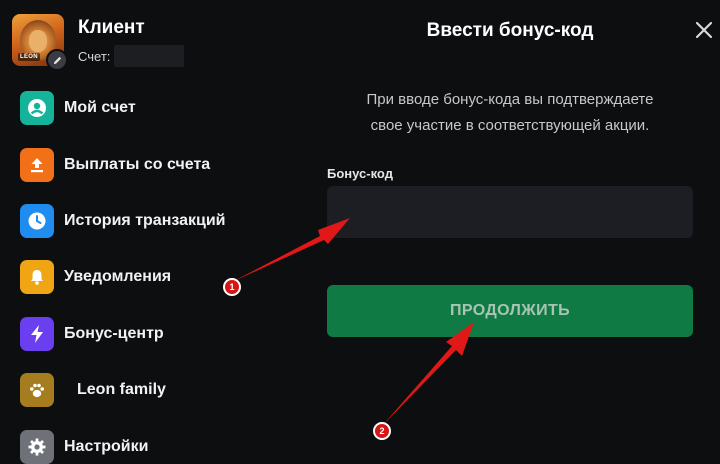  I want to click on sidebar-item-label: Настройки, so click(106, 446).